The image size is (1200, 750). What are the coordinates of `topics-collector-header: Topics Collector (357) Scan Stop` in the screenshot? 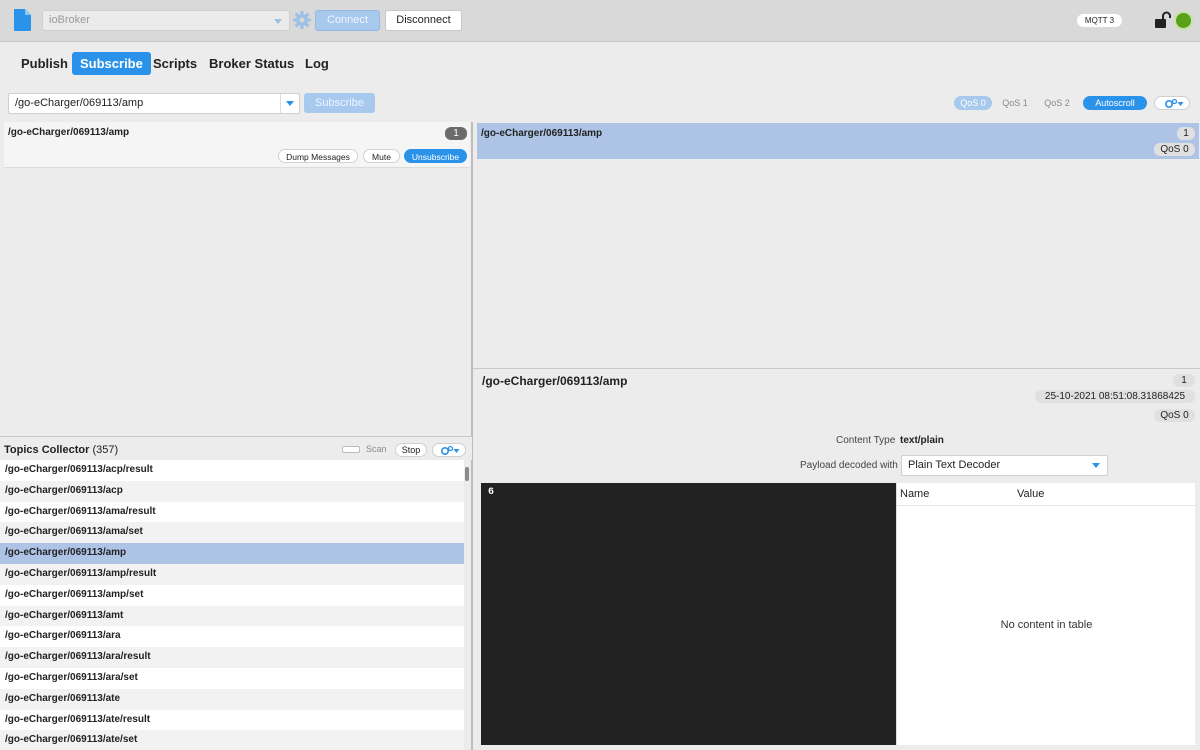 It's located at (236, 448).